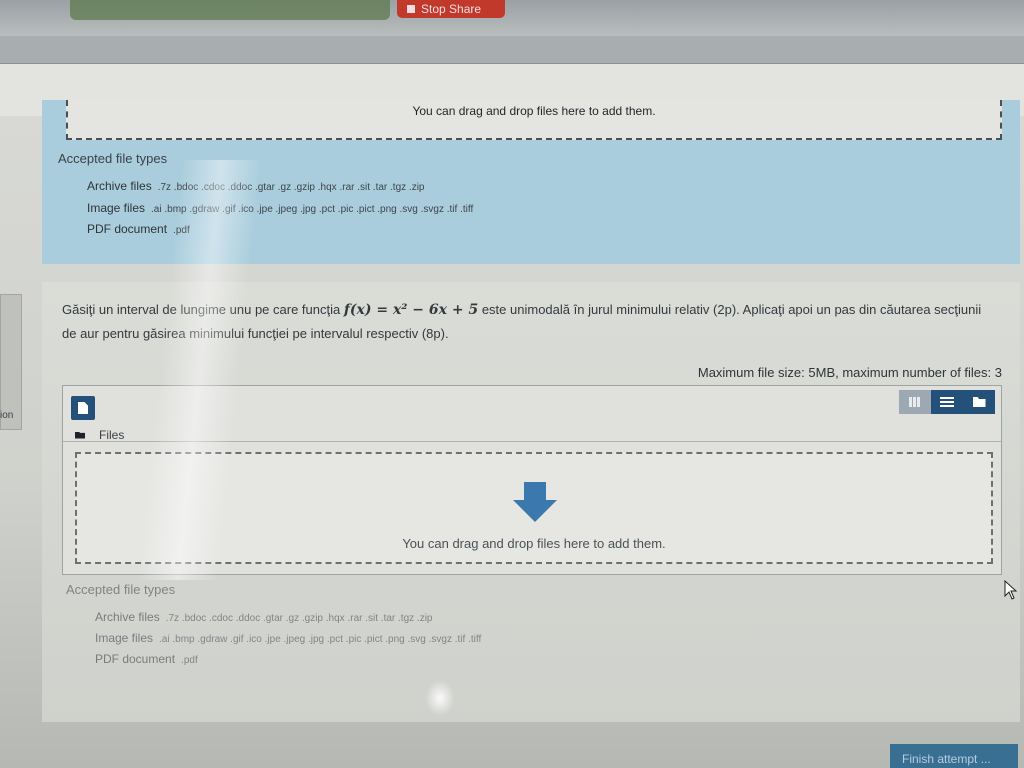 The height and width of the screenshot is (768, 1024). I want to click on meeting-toolbar, so click(230, 10).